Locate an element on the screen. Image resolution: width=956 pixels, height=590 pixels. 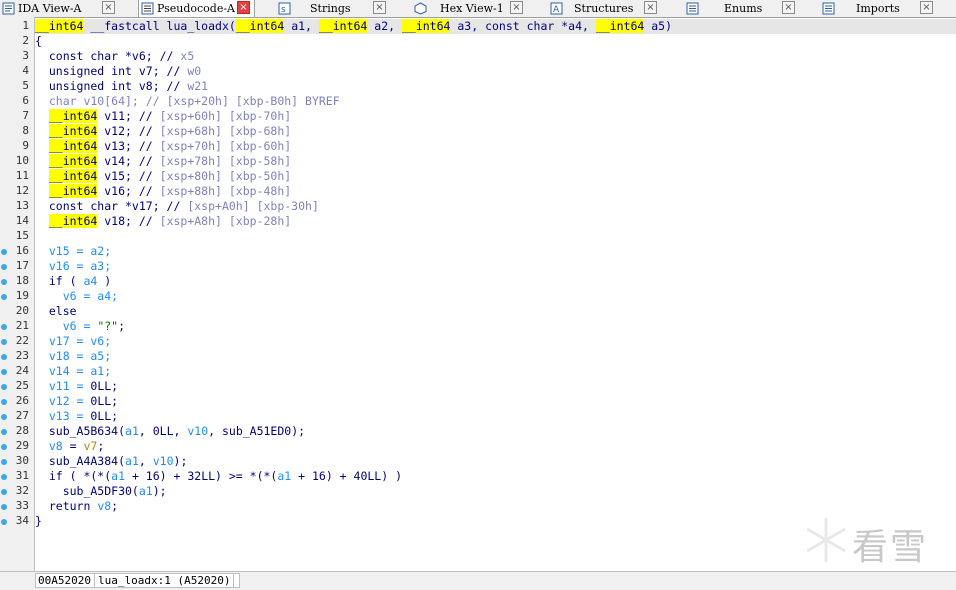
code-text: unsigned int v8; // is located at coordinates (111, 86).